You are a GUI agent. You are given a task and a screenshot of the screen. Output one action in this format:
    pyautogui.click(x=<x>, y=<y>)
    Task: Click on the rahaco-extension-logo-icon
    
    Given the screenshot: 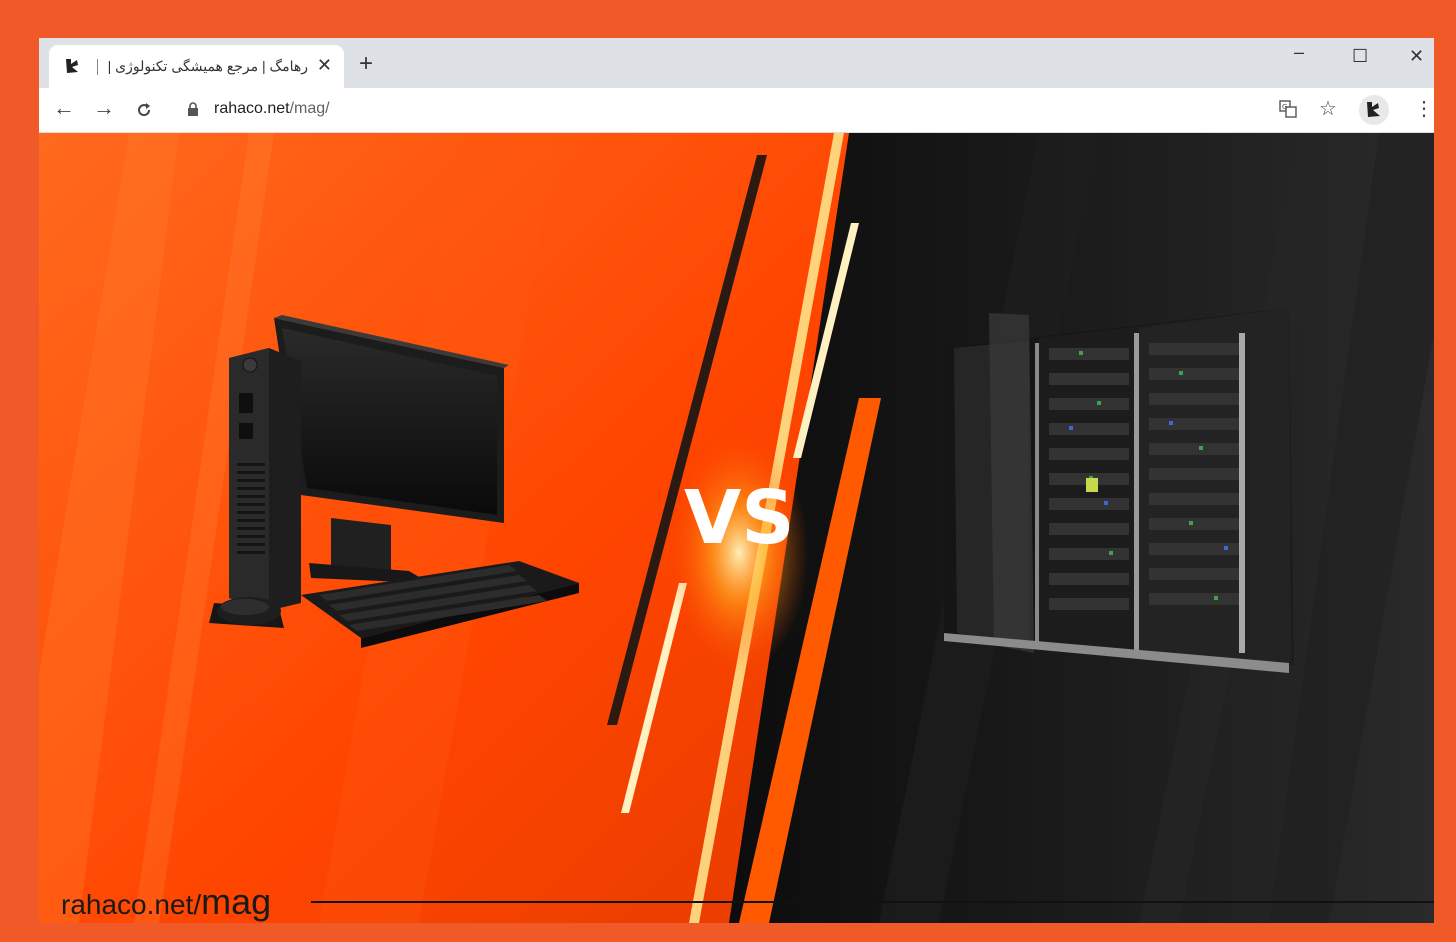 What is the action you would take?
    pyautogui.click(x=1373, y=109)
    